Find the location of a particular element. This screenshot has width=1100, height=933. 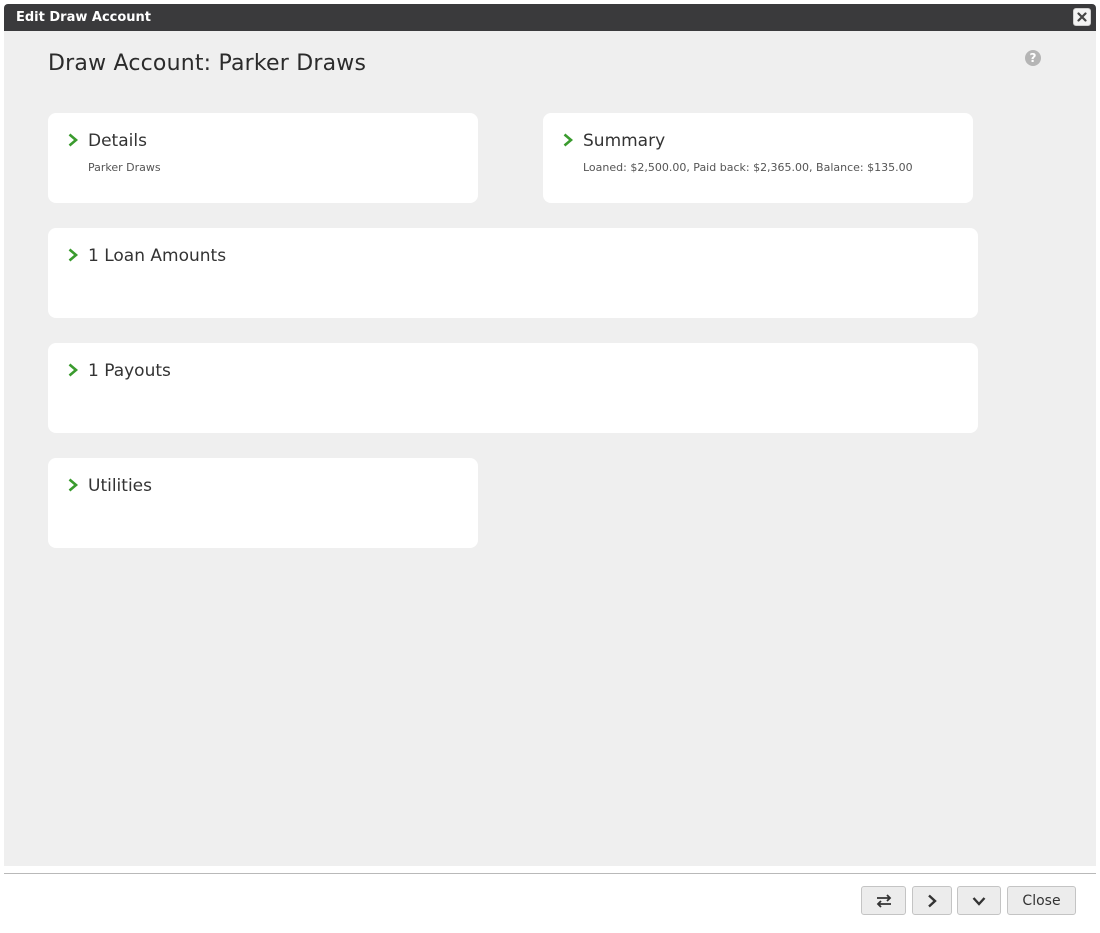

close-icon is located at coordinates (1082, 17).